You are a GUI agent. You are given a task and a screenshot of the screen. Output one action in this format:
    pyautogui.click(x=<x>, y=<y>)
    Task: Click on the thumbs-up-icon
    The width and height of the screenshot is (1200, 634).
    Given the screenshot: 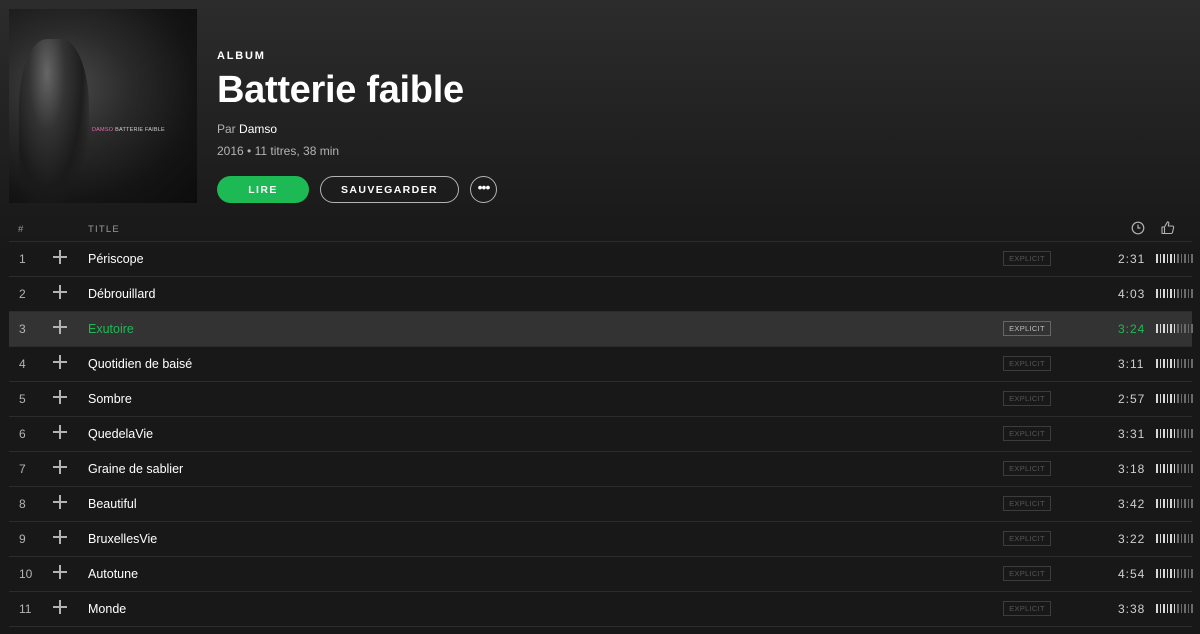 What is the action you would take?
    pyautogui.click(x=1167, y=229)
    